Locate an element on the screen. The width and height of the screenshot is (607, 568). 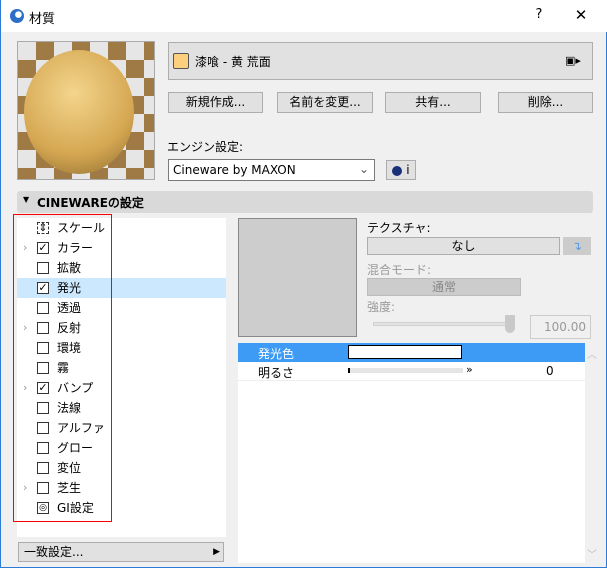
strength-label: 強度: is located at coordinates (381, 307).